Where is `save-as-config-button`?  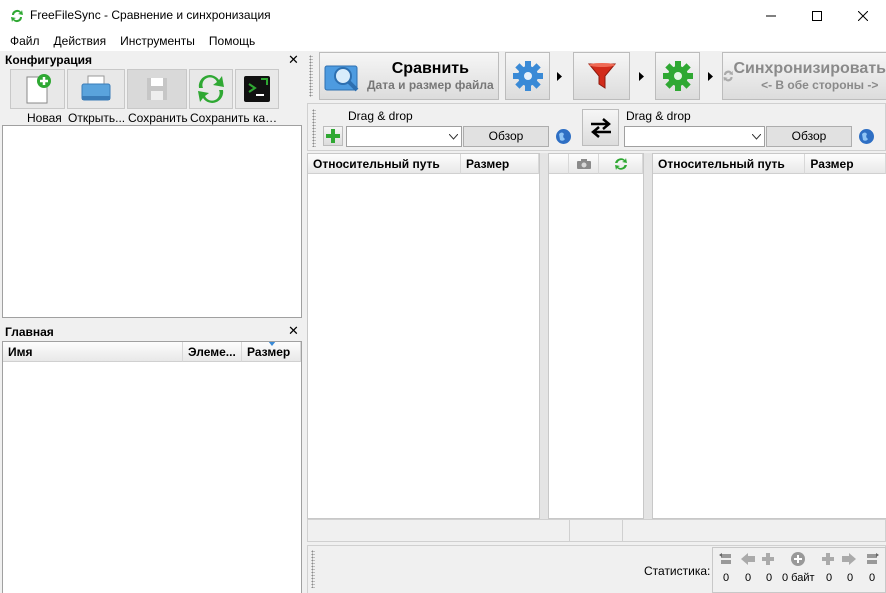 save-as-config-button is located at coordinates (211, 89).